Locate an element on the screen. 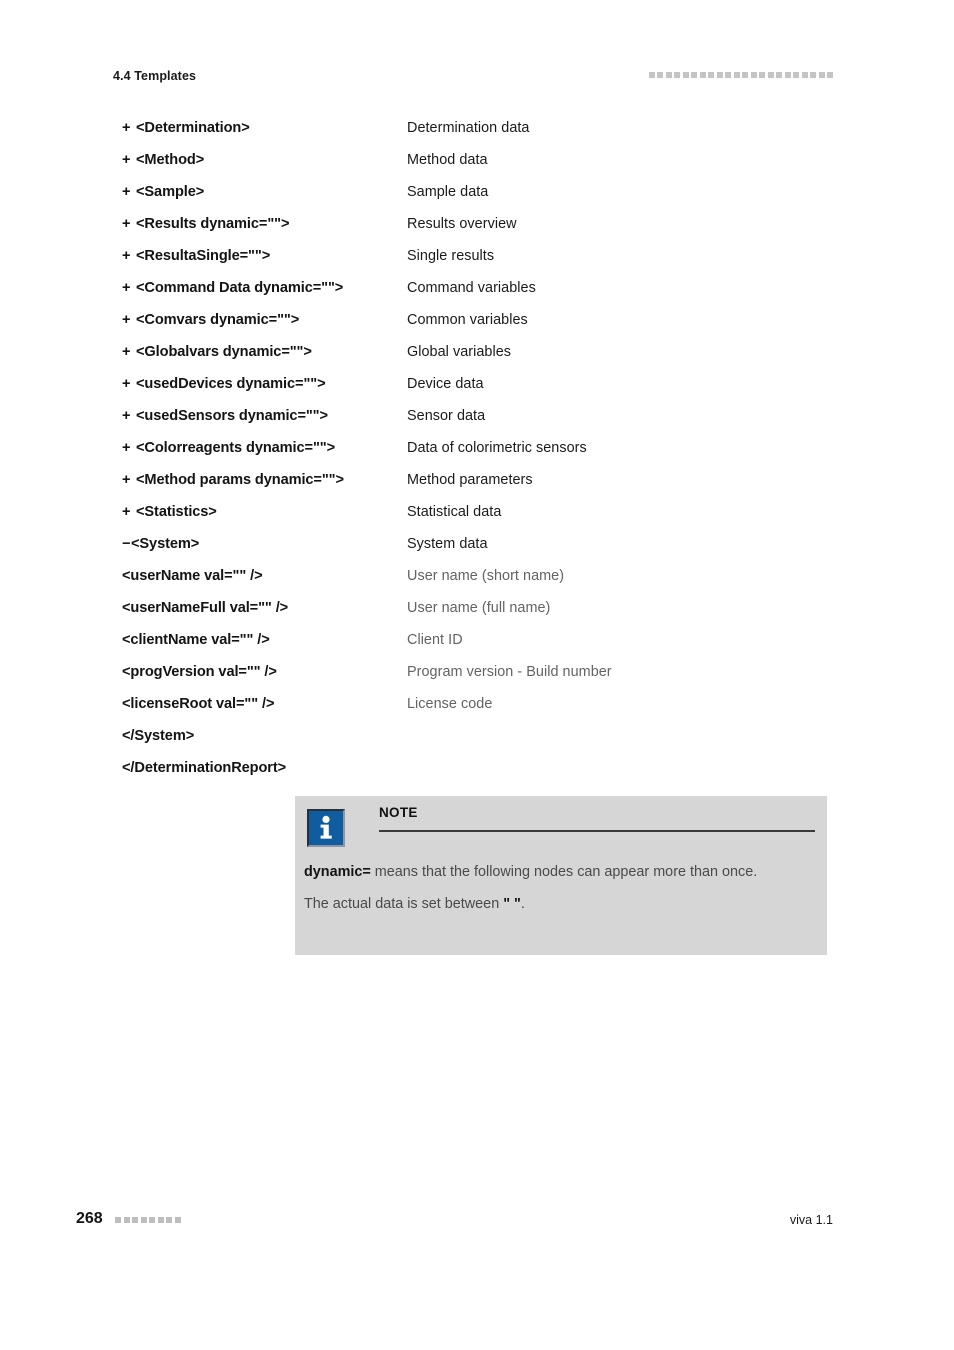  xml-node-row: </DeterminationReport> is located at coordinates (477, 768).